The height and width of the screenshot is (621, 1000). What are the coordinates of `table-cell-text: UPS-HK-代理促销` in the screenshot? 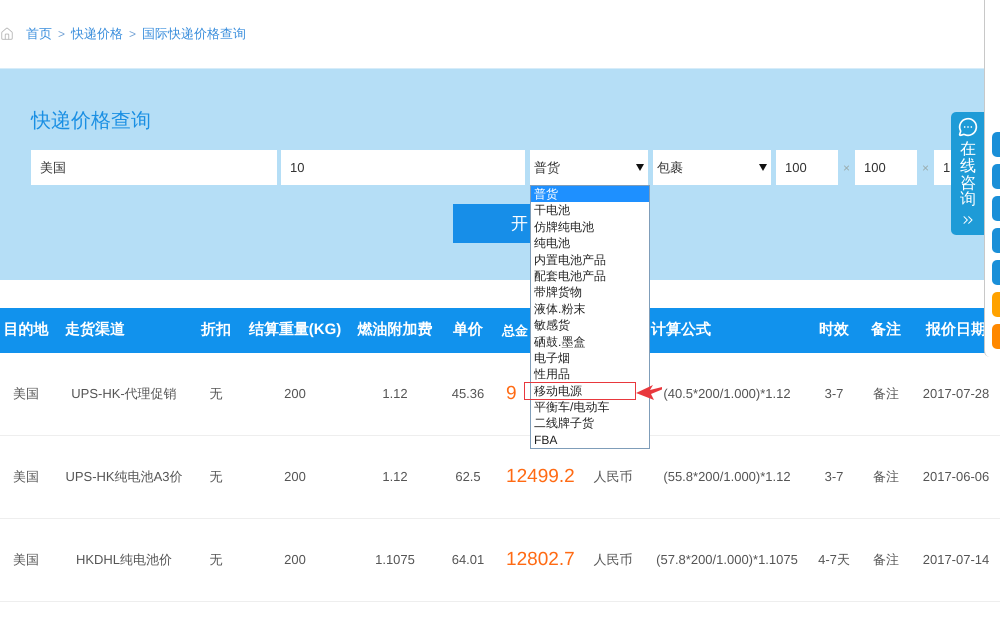 It's located at (124, 394).